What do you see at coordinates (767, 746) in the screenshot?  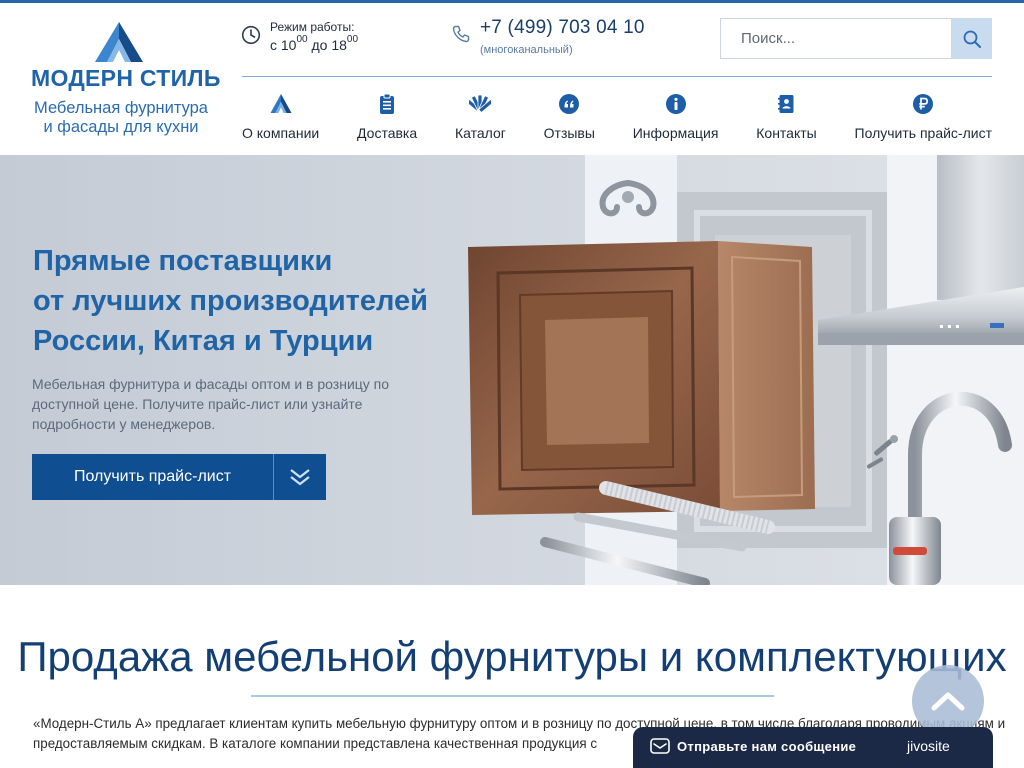 I see `chat-label: Отправьте нам сообщение` at bounding box center [767, 746].